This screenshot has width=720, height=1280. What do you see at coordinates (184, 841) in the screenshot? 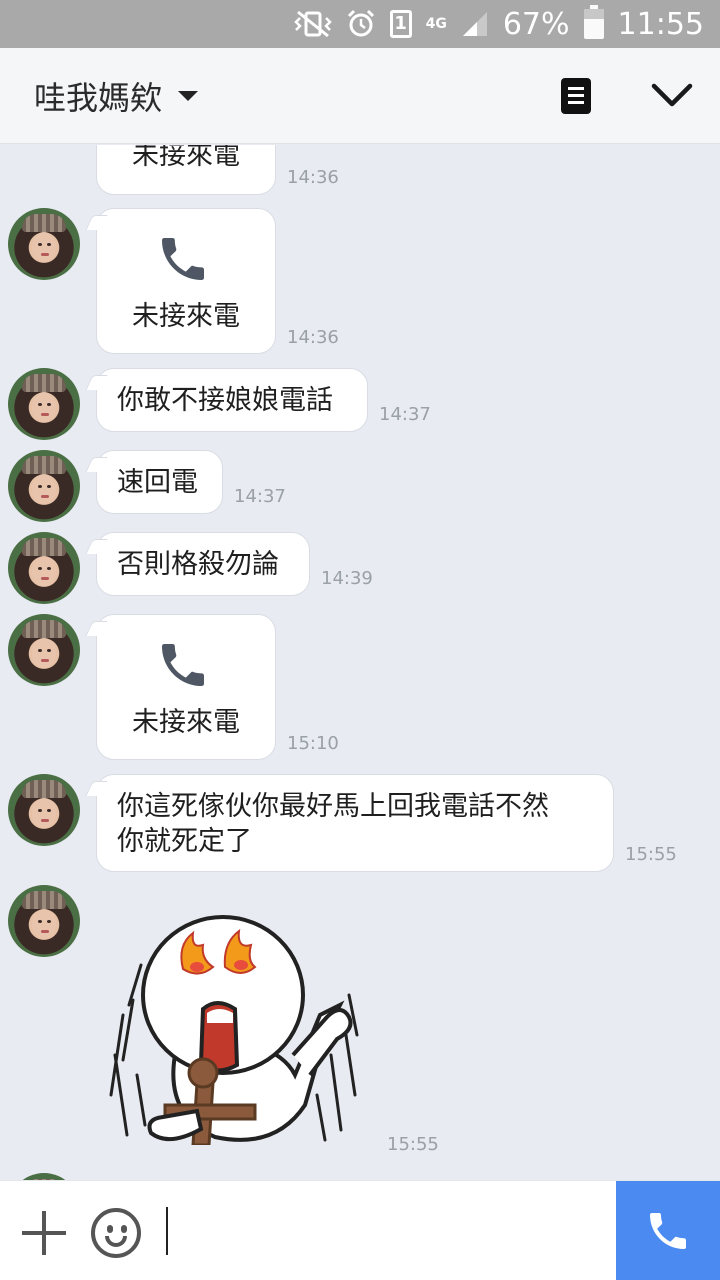
I see `message-line: 你就死定了` at bounding box center [184, 841].